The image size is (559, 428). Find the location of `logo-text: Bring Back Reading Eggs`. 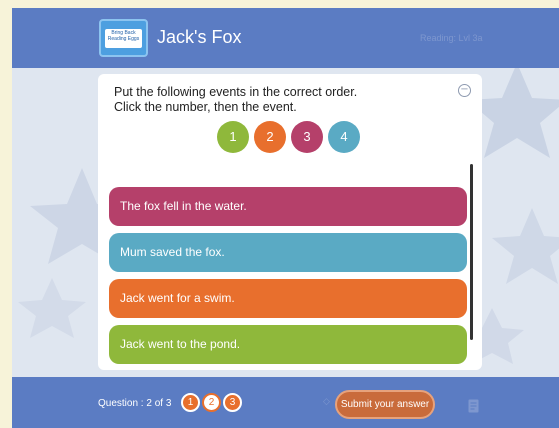

logo-text: Bring Back Reading Eggs is located at coordinates (123, 38).